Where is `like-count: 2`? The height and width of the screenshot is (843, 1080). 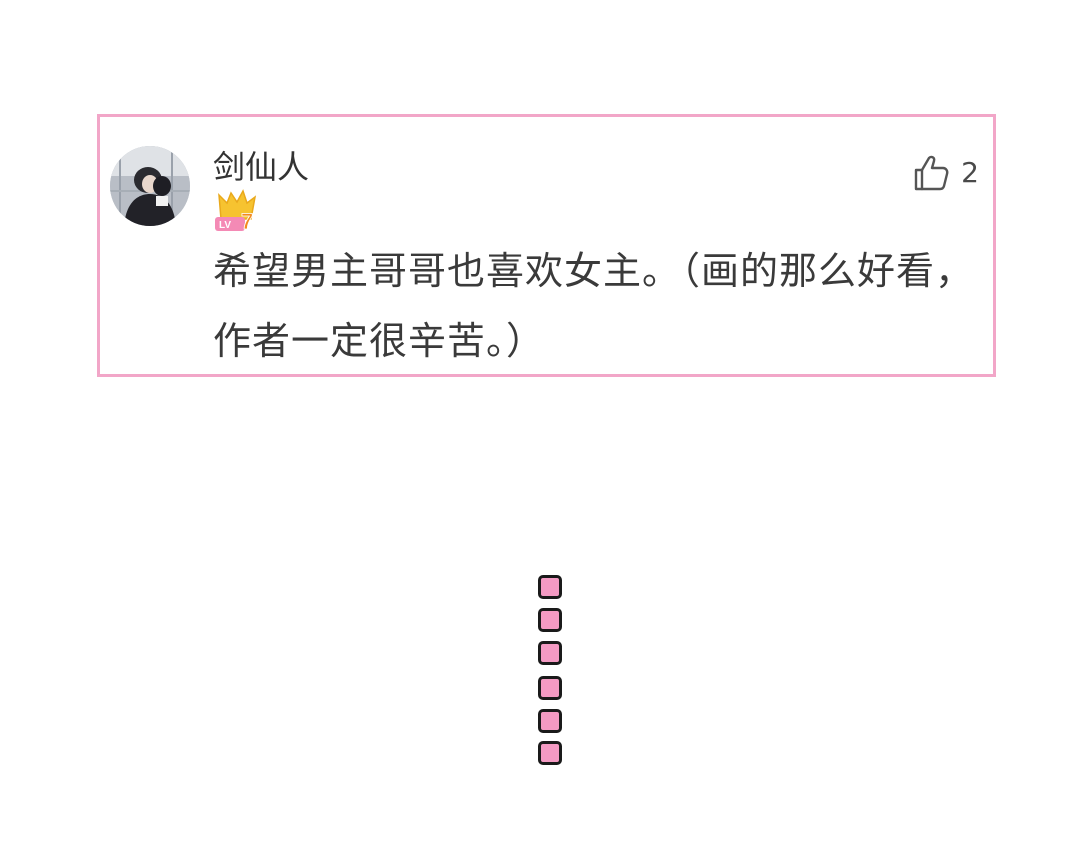
like-count: 2 is located at coordinates (970, 172).